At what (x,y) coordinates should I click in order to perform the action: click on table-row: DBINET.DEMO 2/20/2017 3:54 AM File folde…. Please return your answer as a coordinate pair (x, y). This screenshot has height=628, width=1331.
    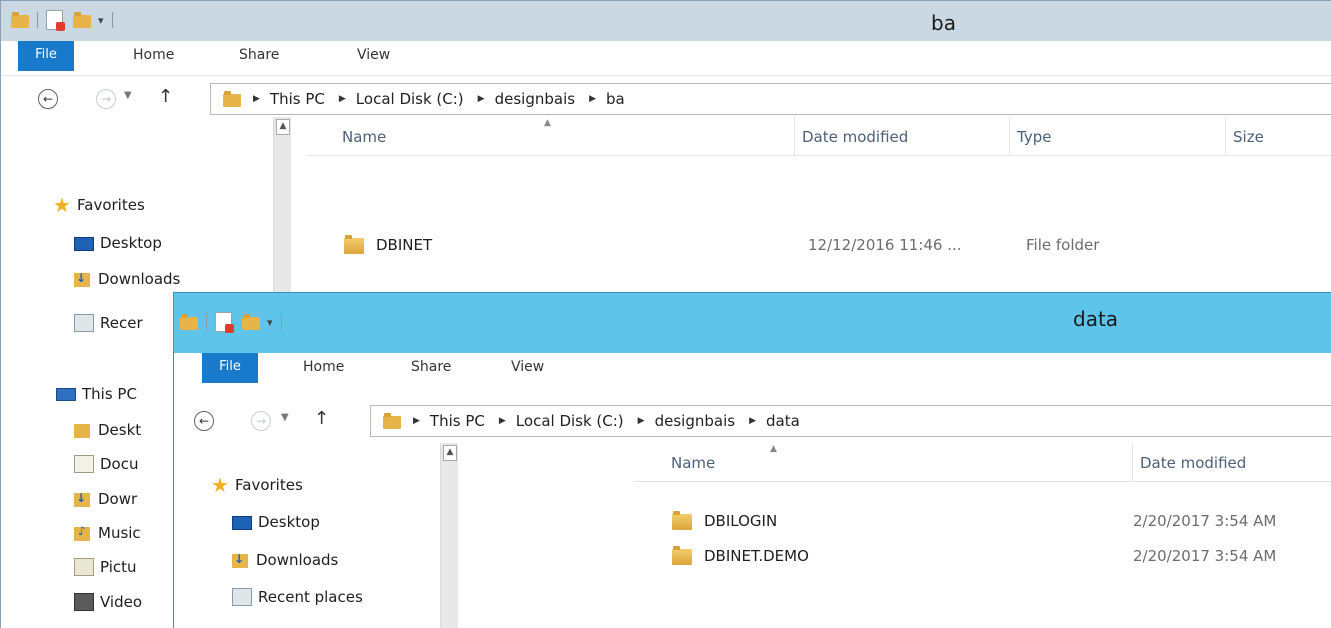
    Looking at the image, I should click on (982, 556).